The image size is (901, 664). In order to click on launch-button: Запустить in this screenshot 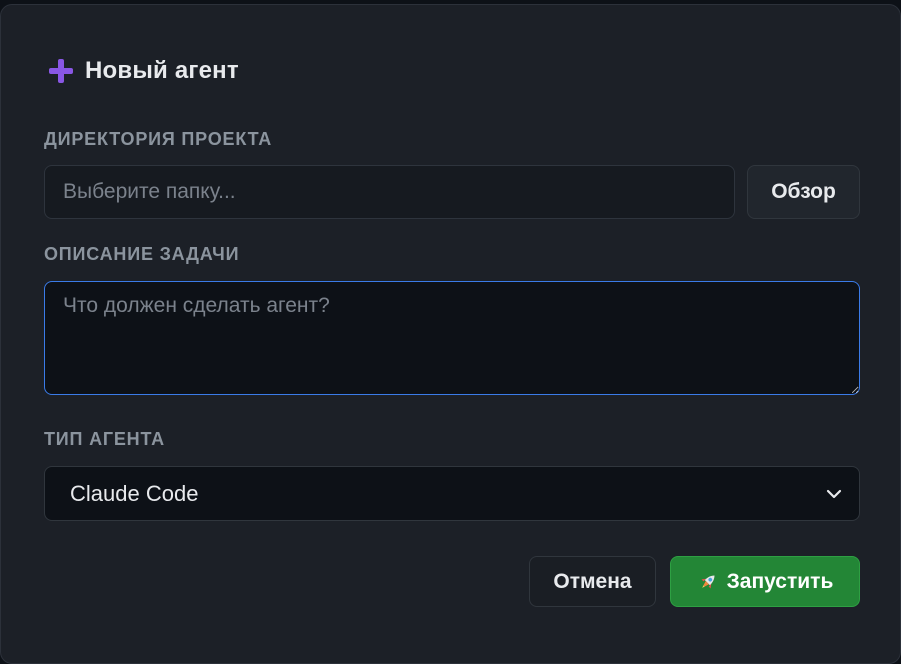, I will do `click(765, 581)`.